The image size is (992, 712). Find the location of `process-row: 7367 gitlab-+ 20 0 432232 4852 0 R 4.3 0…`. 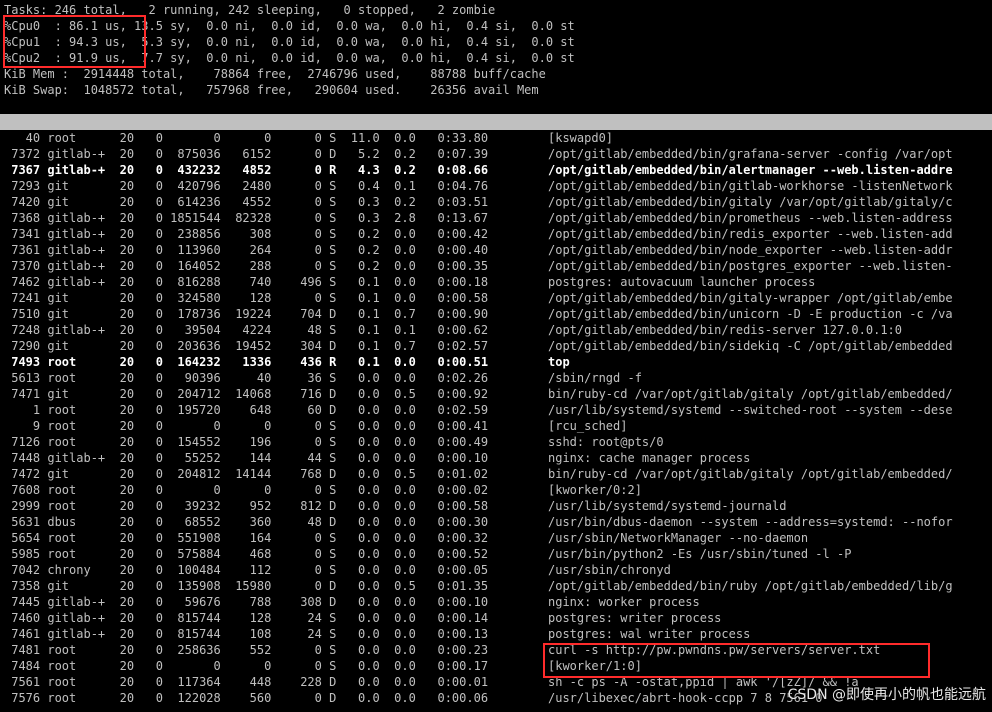

process-row: 7367 gitlab-+ 20 0 432232 4852 0 R 4.3 0… is located at coordinates (498, 170).